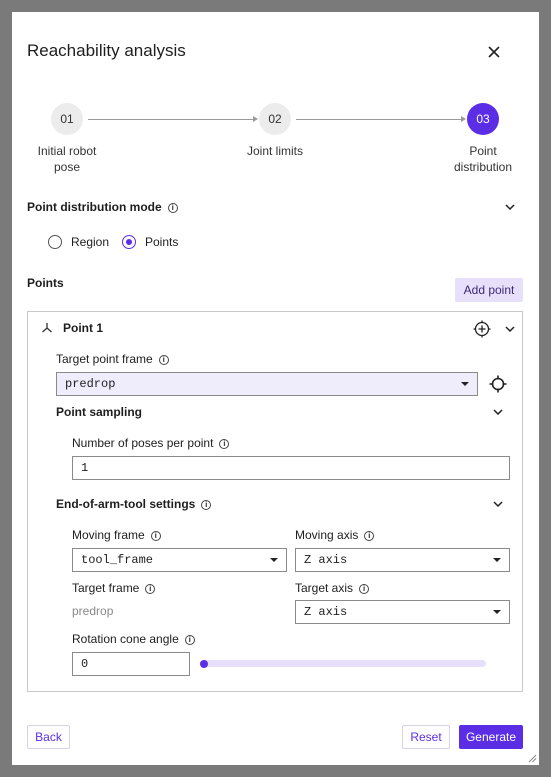 The width and height of the screenshot is (551, 777). I want to click on target-point-frame-value: predrop, so click(90, 384).